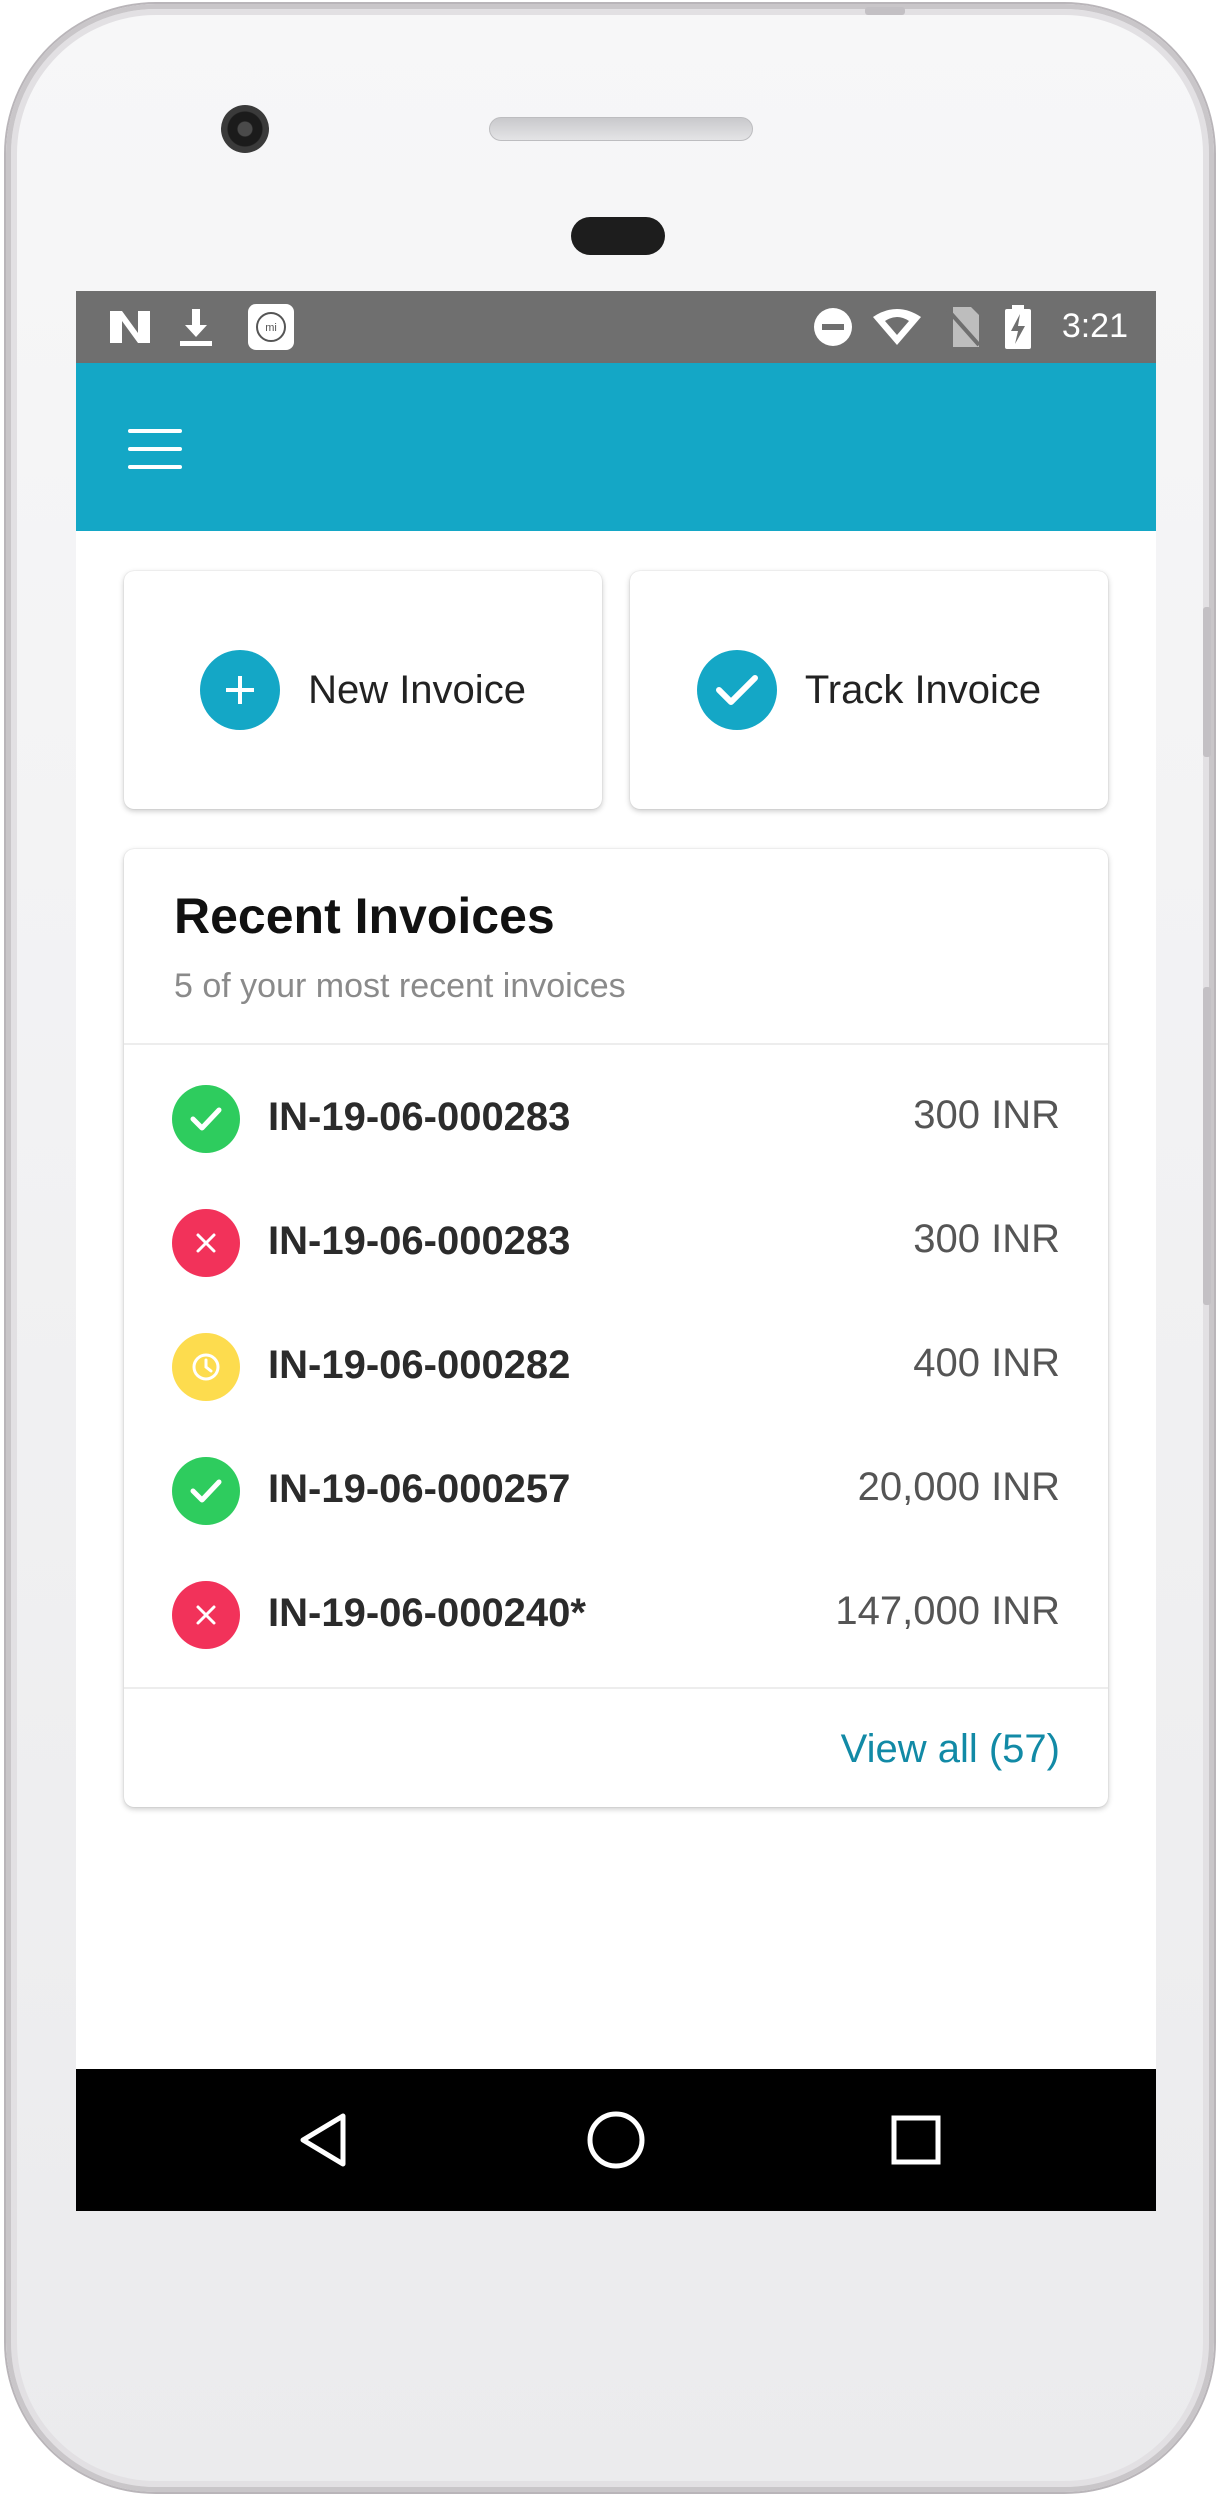 This screenshot has height=2498, width=1222. Describe the element at coordinates (1207, 1146) in the screenshot. I see `phone-side-button-bottom` at that location.